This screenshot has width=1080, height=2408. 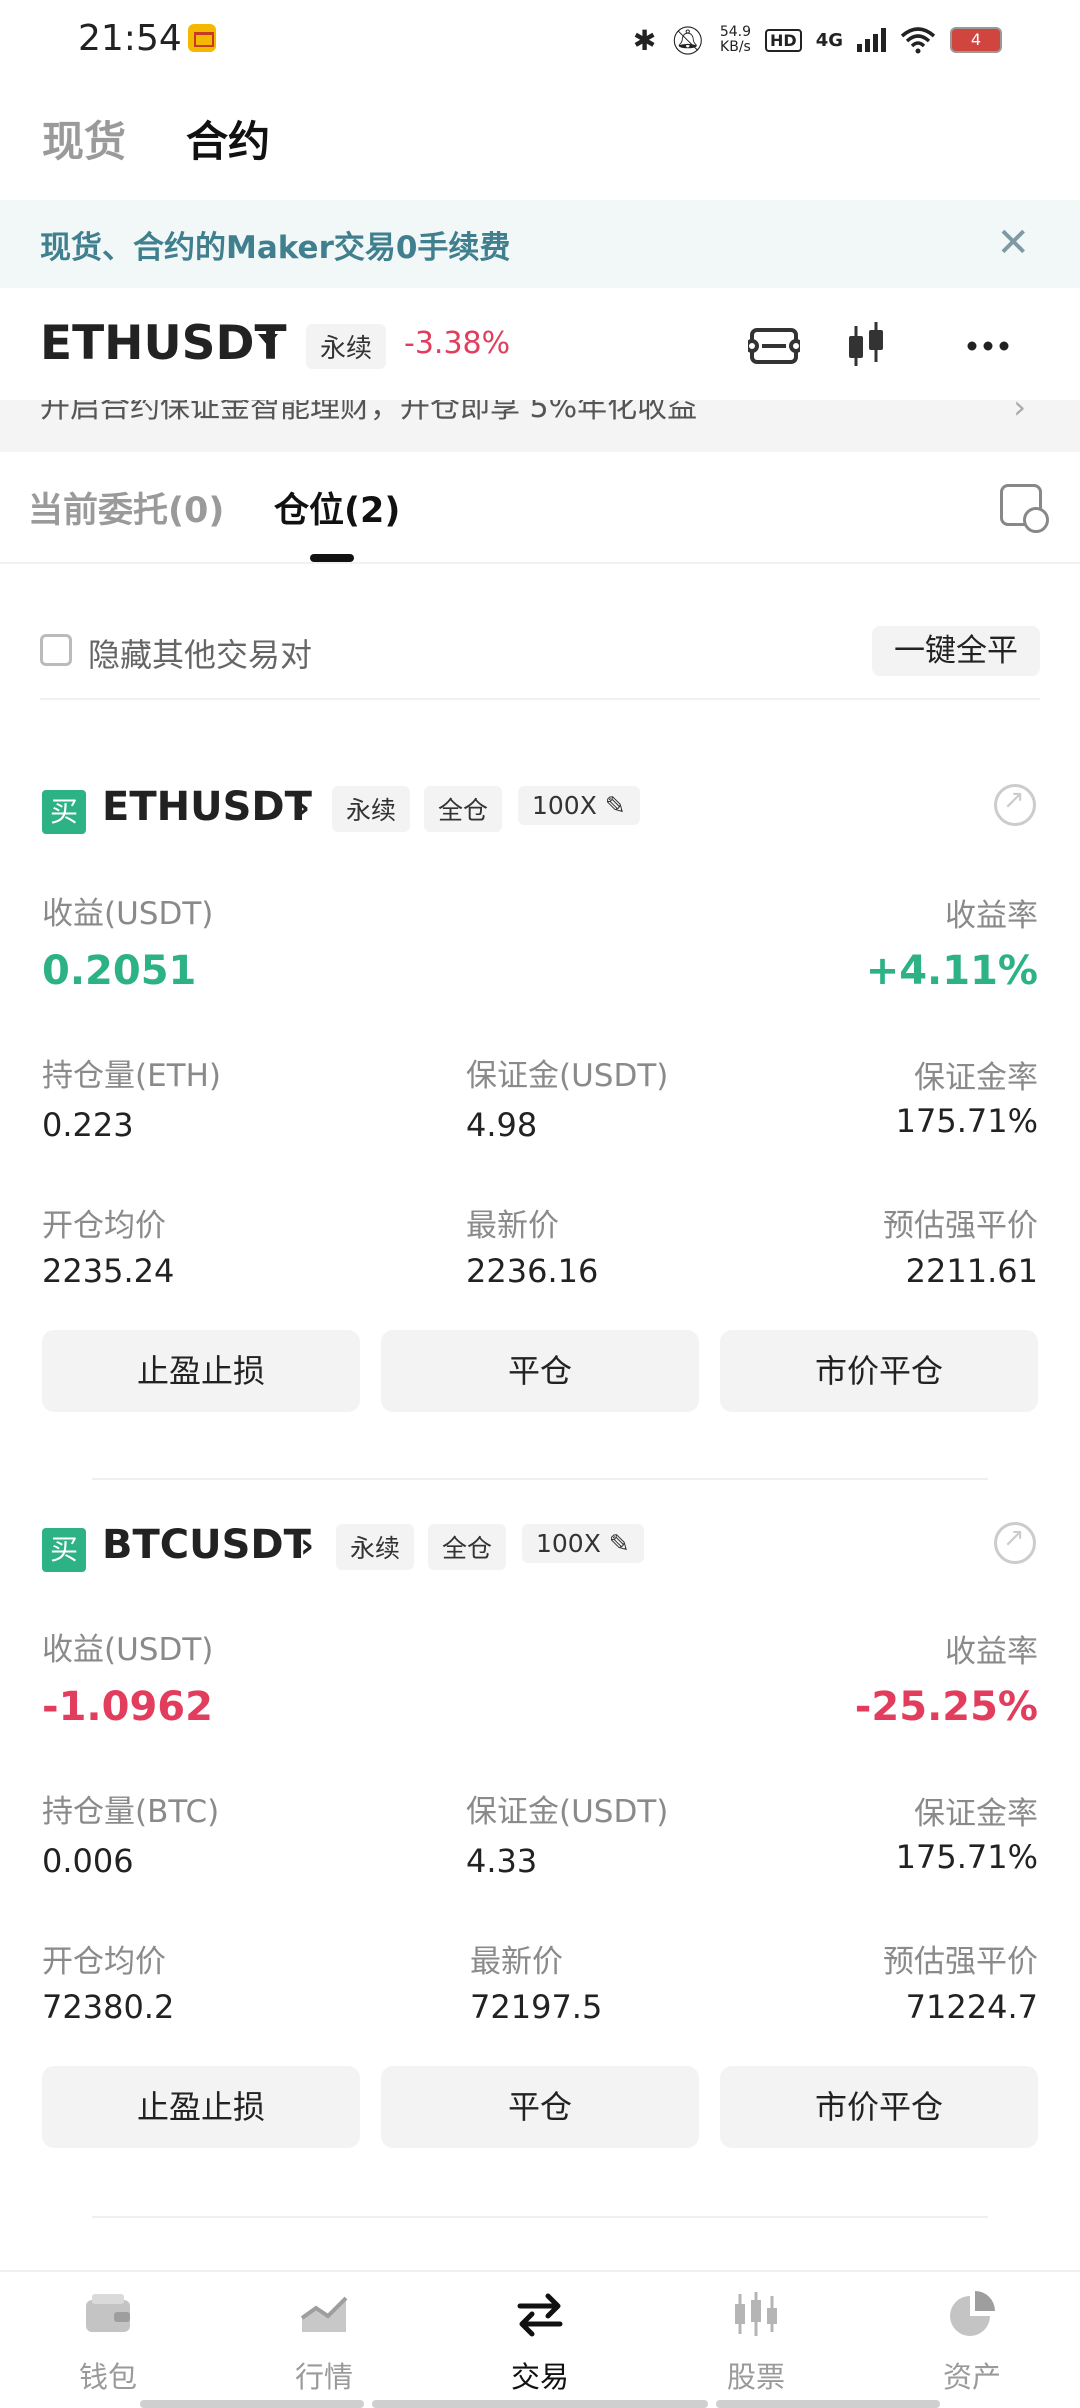 What do you see at coordinates (567, 1812) in the screenshot?
I see `margin-label: 保证金(USDT)` at bounding box center [567, 1812].